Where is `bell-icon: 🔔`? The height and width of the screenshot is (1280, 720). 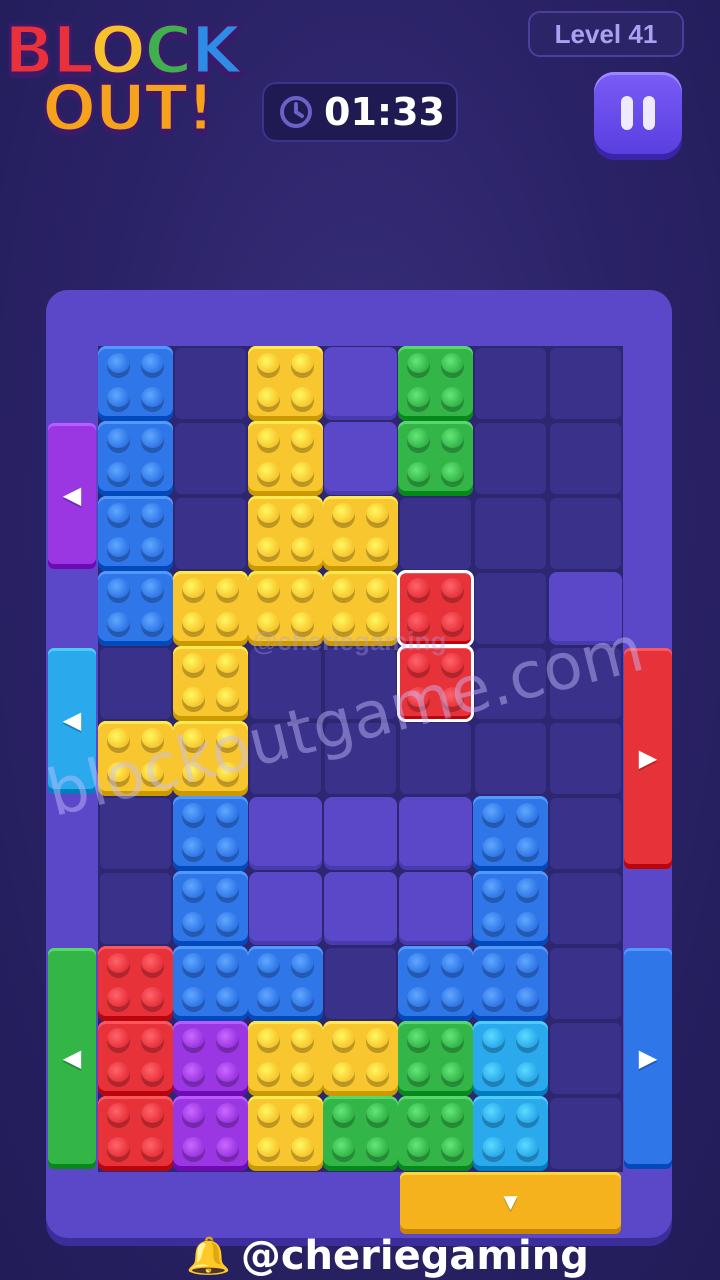 bell-icon: 🔔 is located at coordinates (208, 1255).